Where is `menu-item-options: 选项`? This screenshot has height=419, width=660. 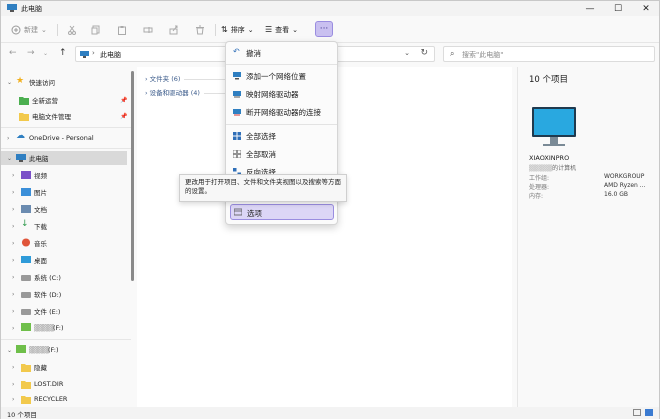 menu-item-options: 选项 is located at coordinates (282, 212).